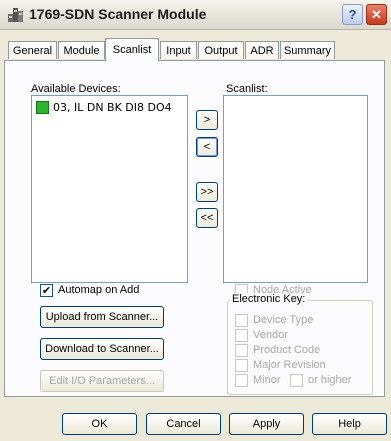 This screenshot has width=391, height=441. I want to click on apply-button: Apply, so click(266, 424).